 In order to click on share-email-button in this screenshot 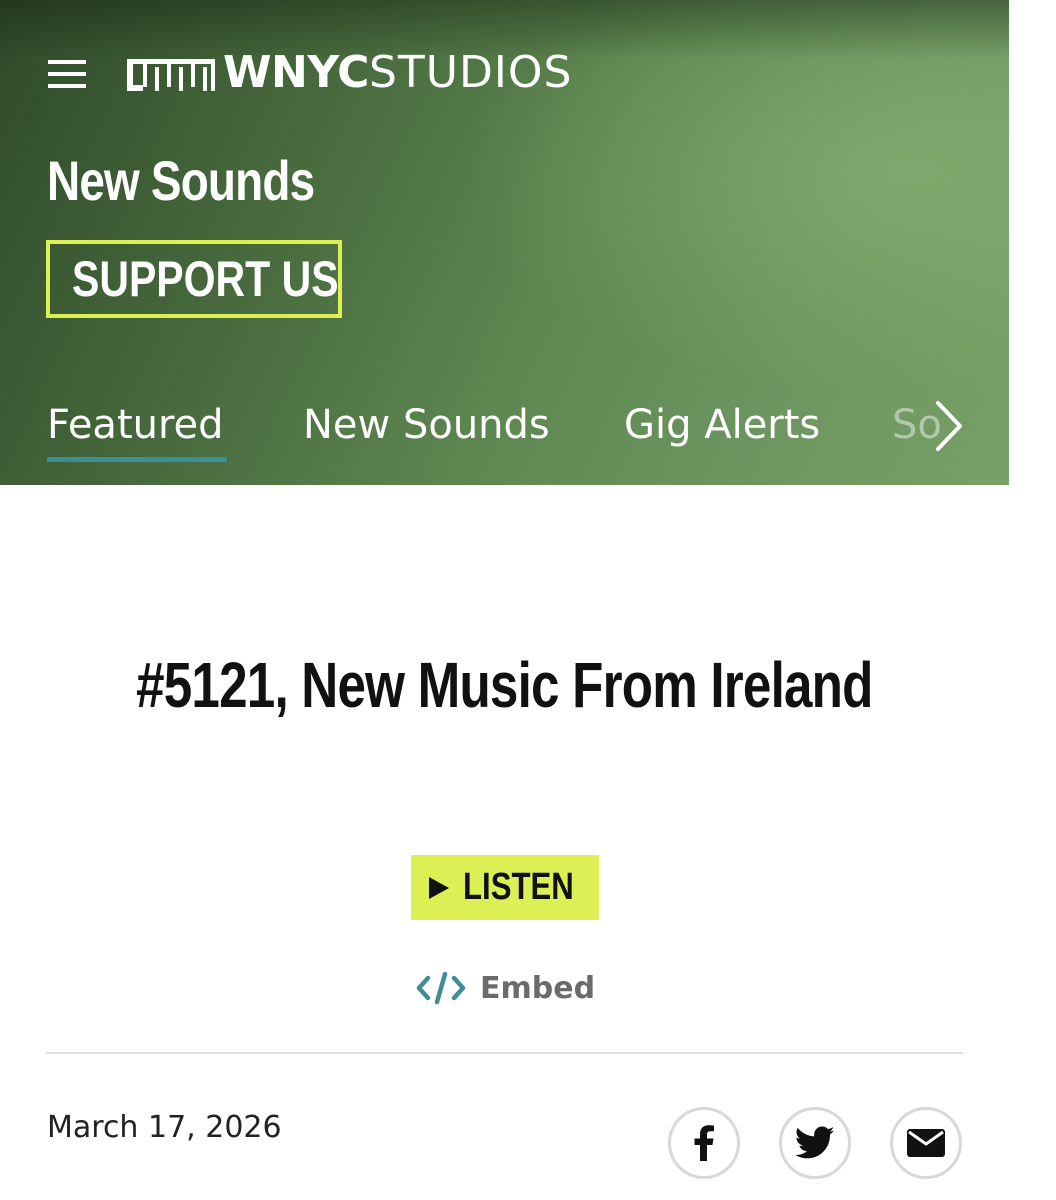, I will do `click(926, 1143)`.